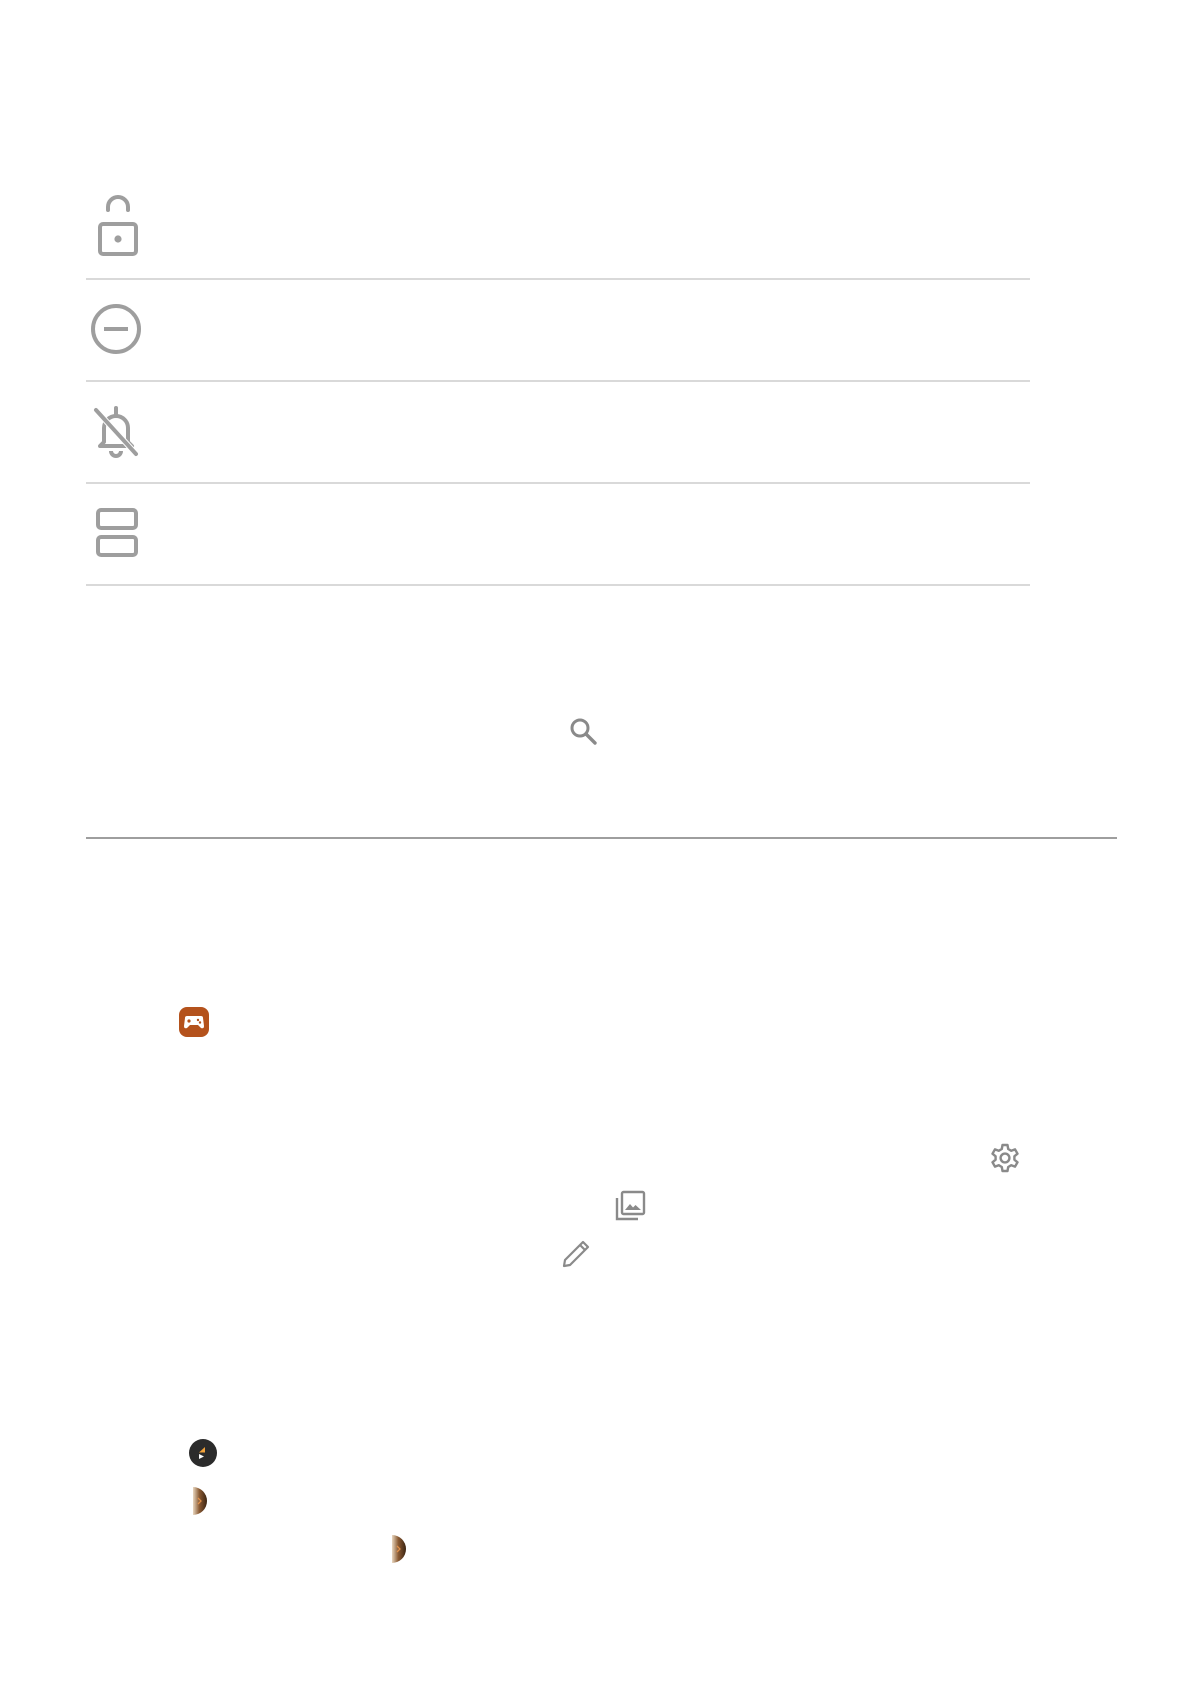 This screenshot has height=1684, width=1191. Describe the element at coordinates (576, 1254) in the screenshot. I see `edit-pencil-icon` at that location.